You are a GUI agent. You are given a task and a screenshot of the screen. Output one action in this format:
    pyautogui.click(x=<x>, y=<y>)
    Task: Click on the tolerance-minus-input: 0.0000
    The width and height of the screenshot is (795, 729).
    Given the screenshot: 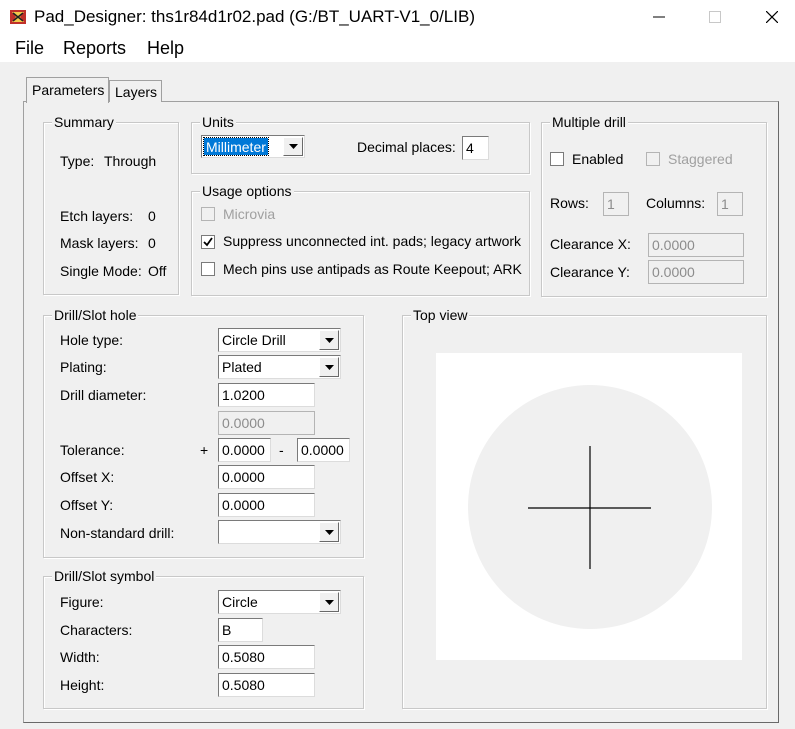 What is the action you would take?
    pyautogui.click(x=323, y=450)
    